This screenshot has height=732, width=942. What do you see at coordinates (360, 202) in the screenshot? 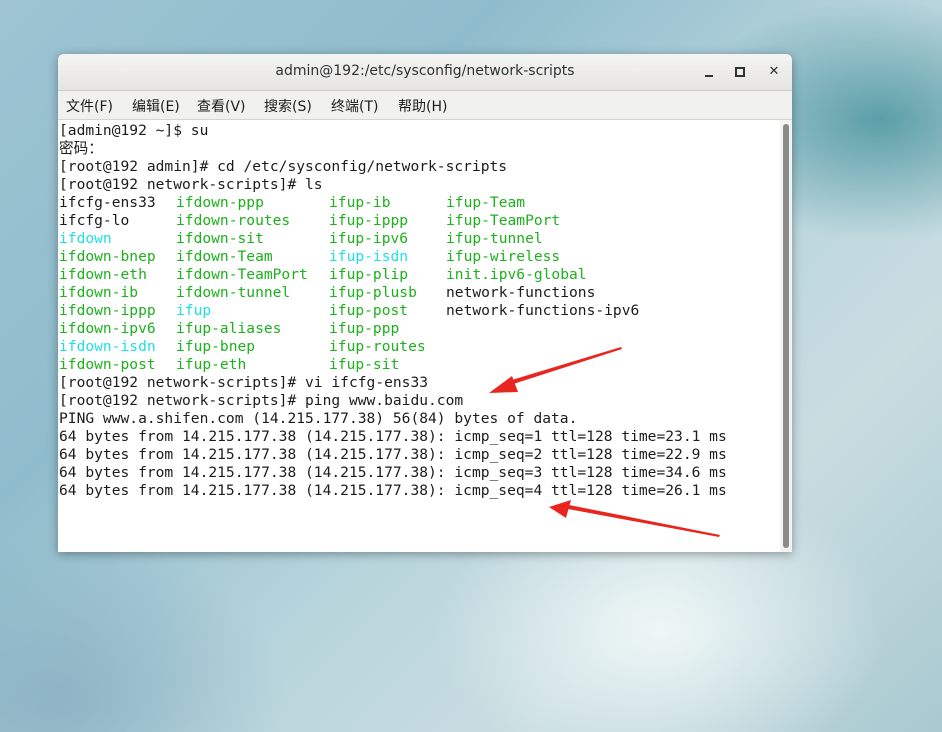
I see `ls-entry: ifup-ib` at bounding box center [360, 202].